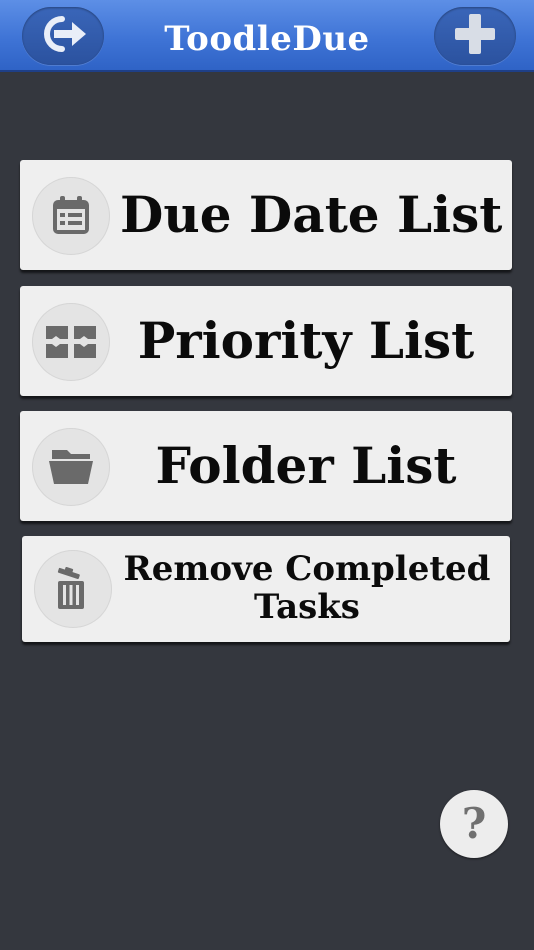 This screenshot has height=950, width=534. I want to click on remove-completed-label-line1: Remove Completed, so click(307, 569).